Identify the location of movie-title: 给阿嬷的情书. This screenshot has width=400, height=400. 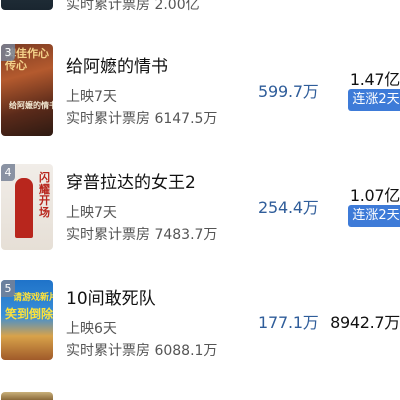
(117, 67).